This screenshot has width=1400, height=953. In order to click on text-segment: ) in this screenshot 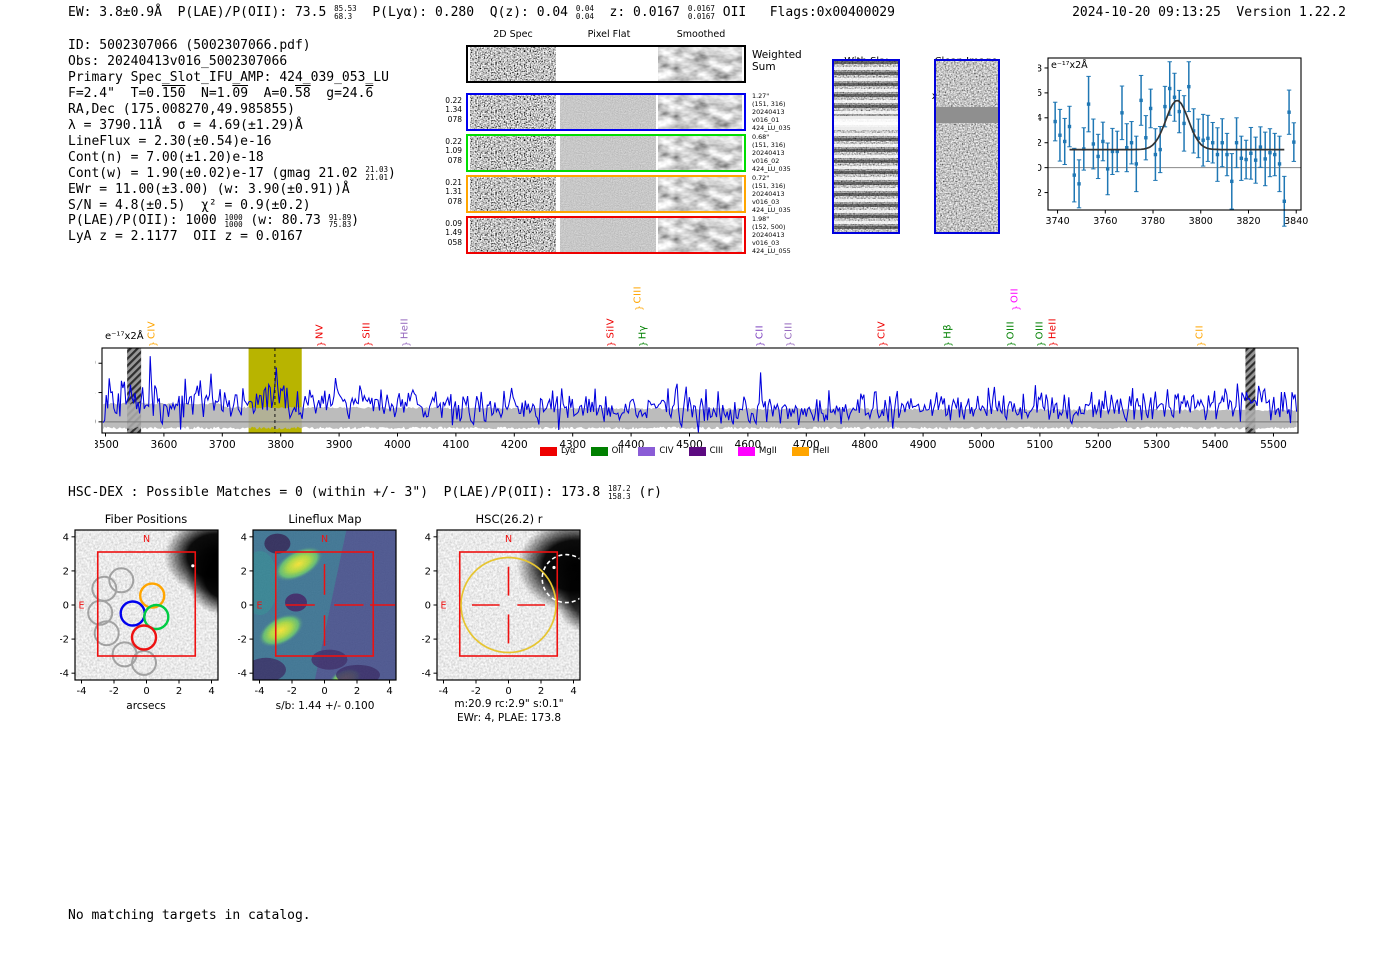, I will do `click(355, 221)`.